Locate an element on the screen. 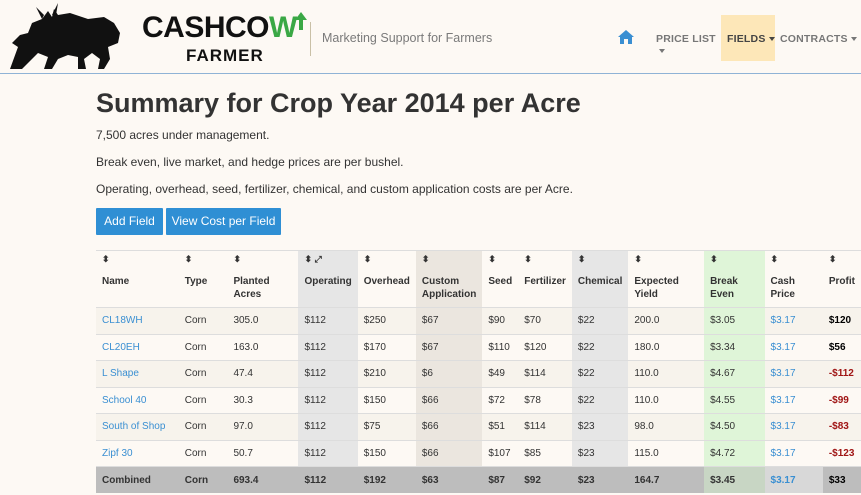  cell-planted-acres: 47.4 is located at coordinates (263, 373).